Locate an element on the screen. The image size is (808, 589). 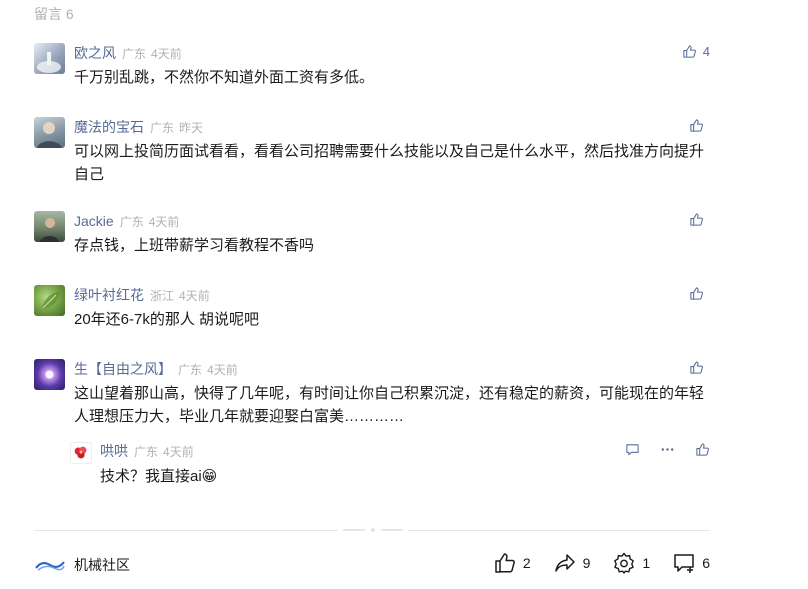
comment-author: 魔法的宝石 is located at coordinates (109, 127).